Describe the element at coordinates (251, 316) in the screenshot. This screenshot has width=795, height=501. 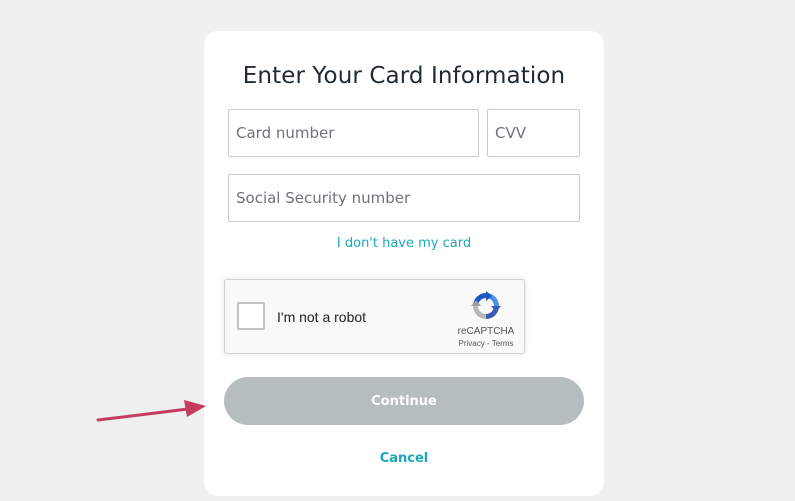
I see `recaptcha-checkbox` at that location.